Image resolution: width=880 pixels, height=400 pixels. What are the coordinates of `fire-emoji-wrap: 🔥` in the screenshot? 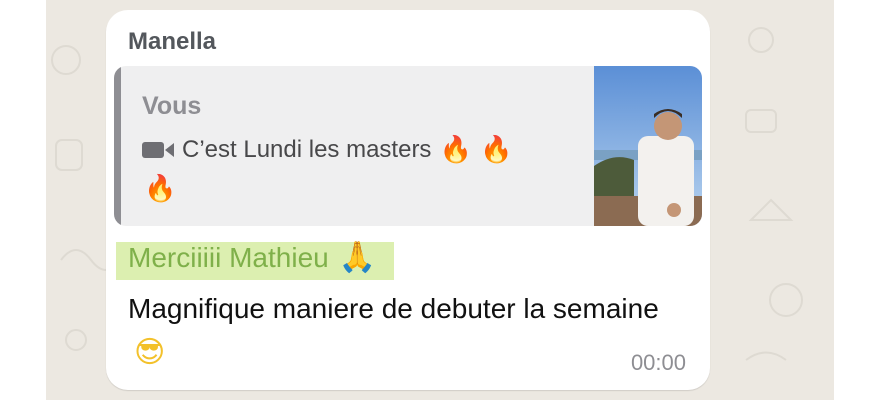 It's located at (160, 189).